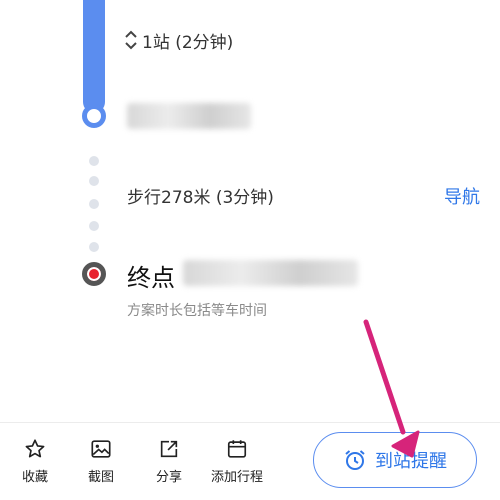  What do you see at coordinates (250, 422) in the screenshot?
I see `toolbar-divider` at bounding box center [250, 422].